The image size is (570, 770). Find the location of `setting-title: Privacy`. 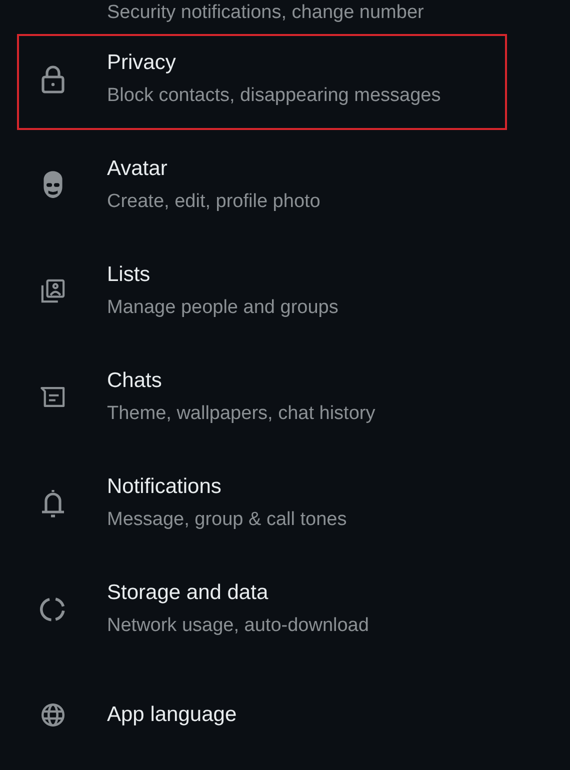

setting-title: Privacy is located at coordinates (274, 63).